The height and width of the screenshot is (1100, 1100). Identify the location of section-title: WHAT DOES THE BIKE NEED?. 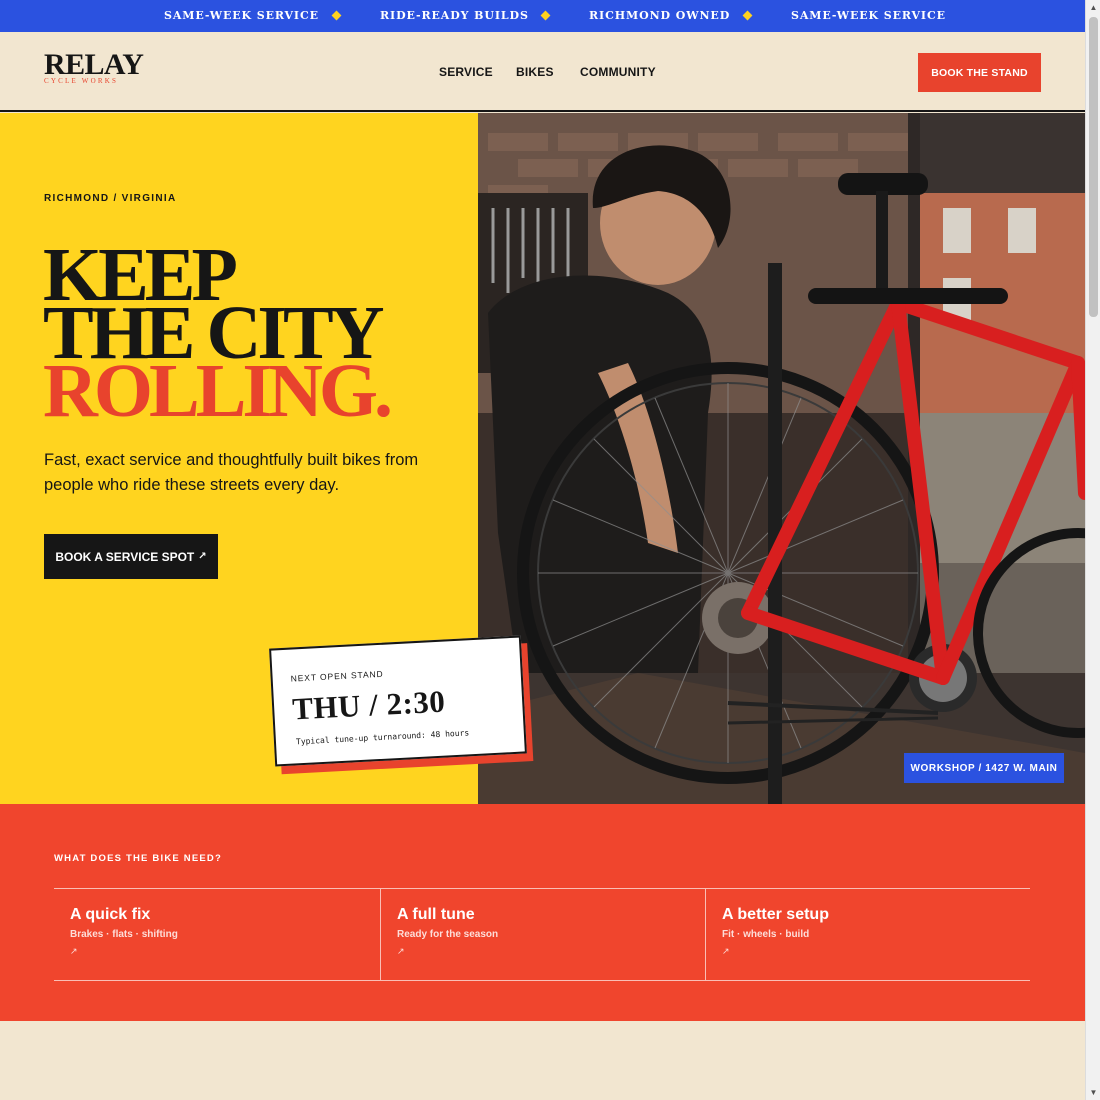
(138, 858).